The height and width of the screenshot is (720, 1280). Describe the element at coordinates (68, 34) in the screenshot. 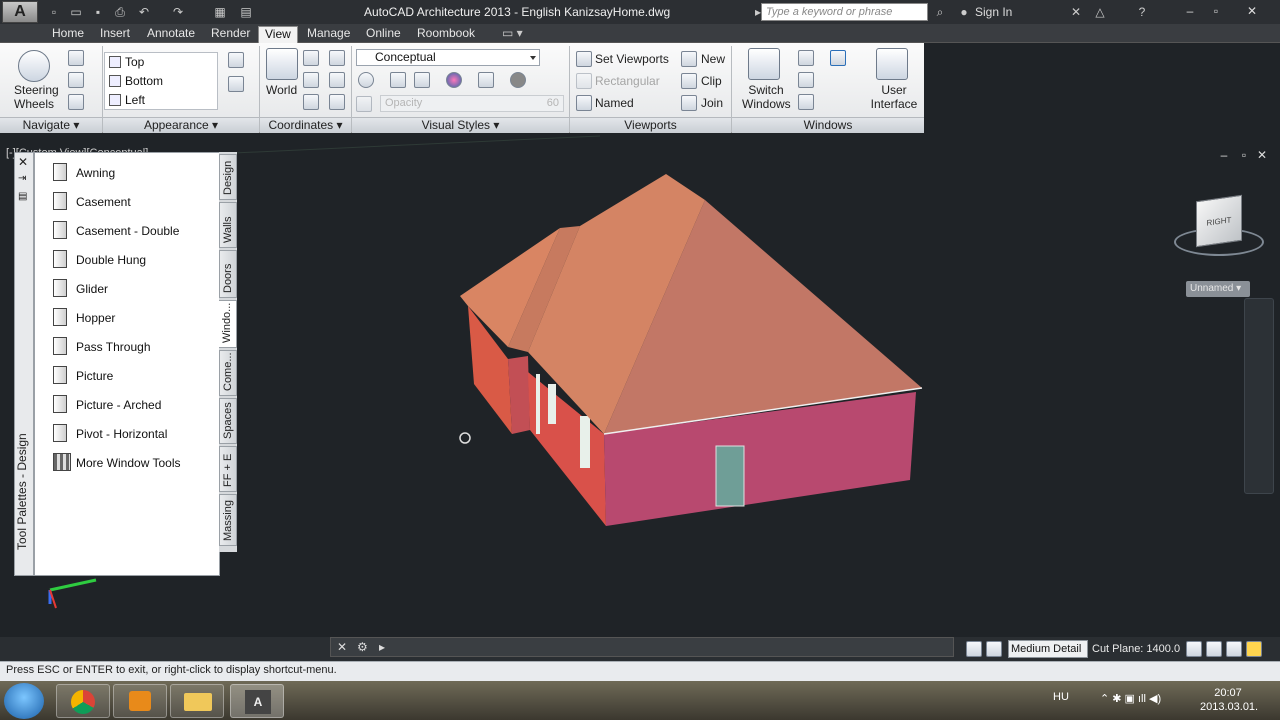

I see `tab-home: Home` at that location.